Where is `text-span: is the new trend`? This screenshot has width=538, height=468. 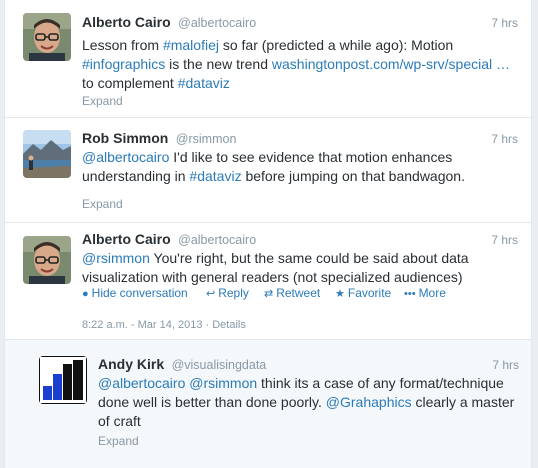 text-span: is the new trend is located at coordinates (218, 64).